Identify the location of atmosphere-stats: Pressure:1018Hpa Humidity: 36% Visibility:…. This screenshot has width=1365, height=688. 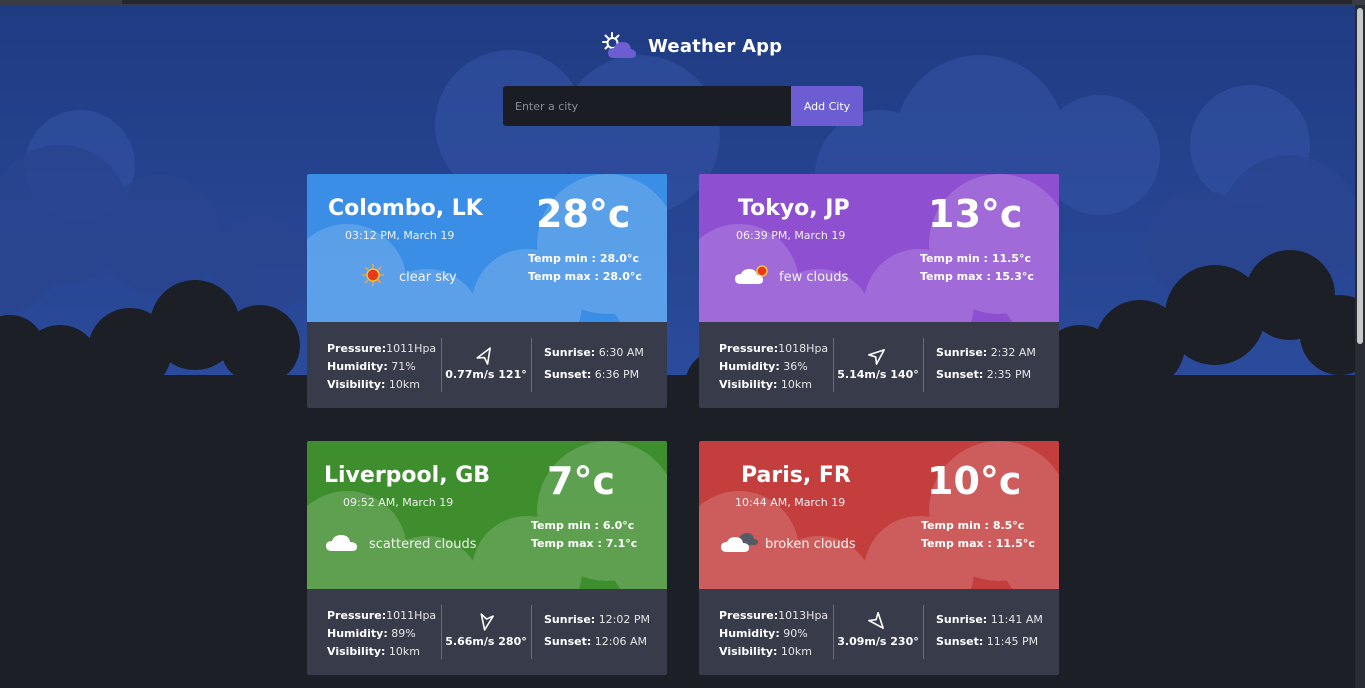
(773, 367).